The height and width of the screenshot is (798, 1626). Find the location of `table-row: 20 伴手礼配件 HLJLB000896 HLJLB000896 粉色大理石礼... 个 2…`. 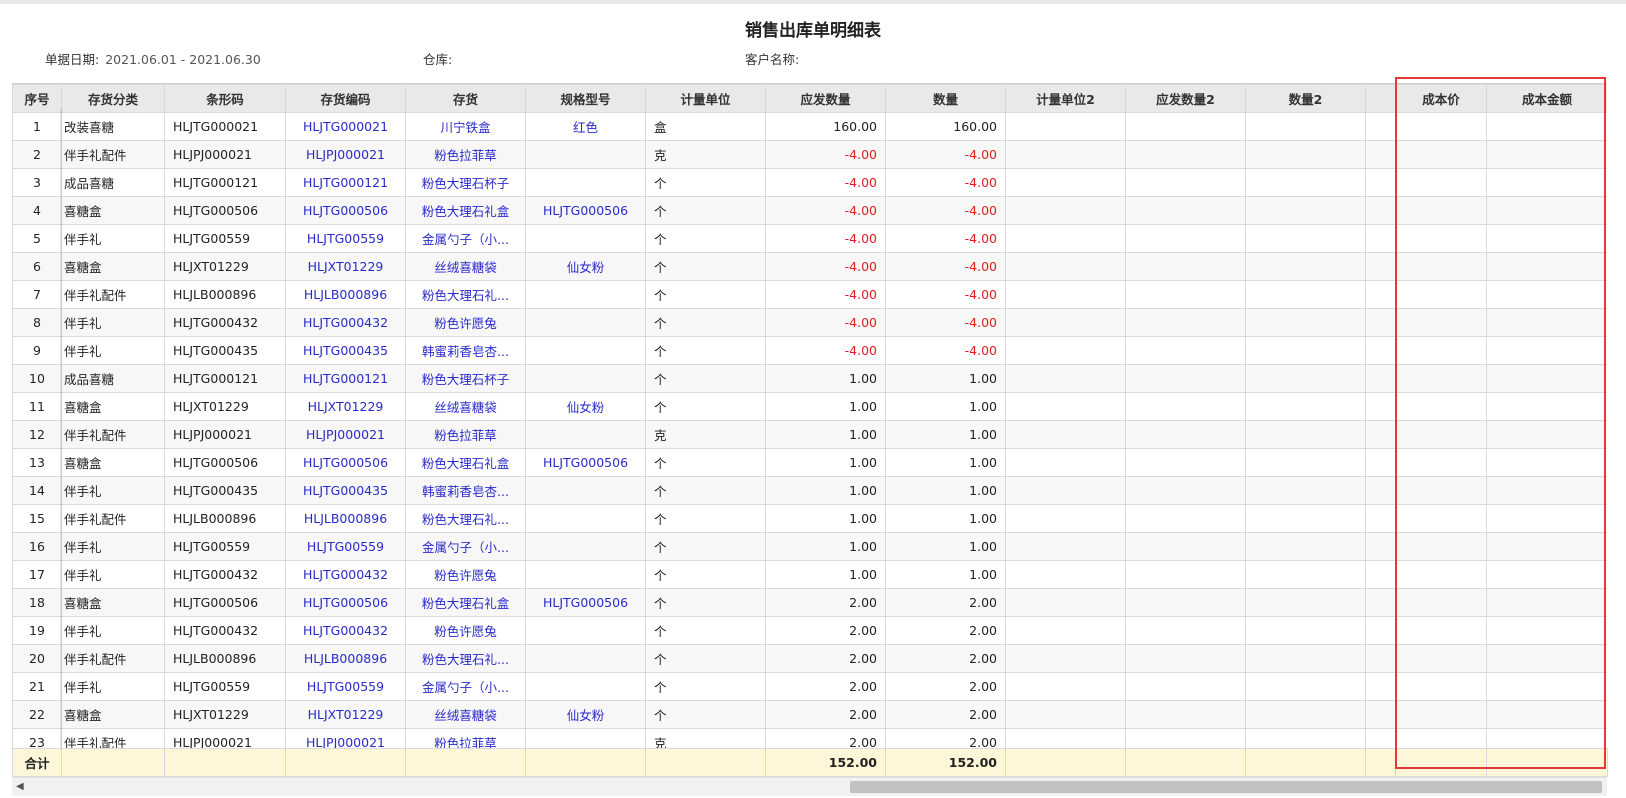

table-row: 20 伴手礼配件 HLJLB000896 HLJLB000896 粉色大理石礼... 个 2… is located at coordinates (809, 658).